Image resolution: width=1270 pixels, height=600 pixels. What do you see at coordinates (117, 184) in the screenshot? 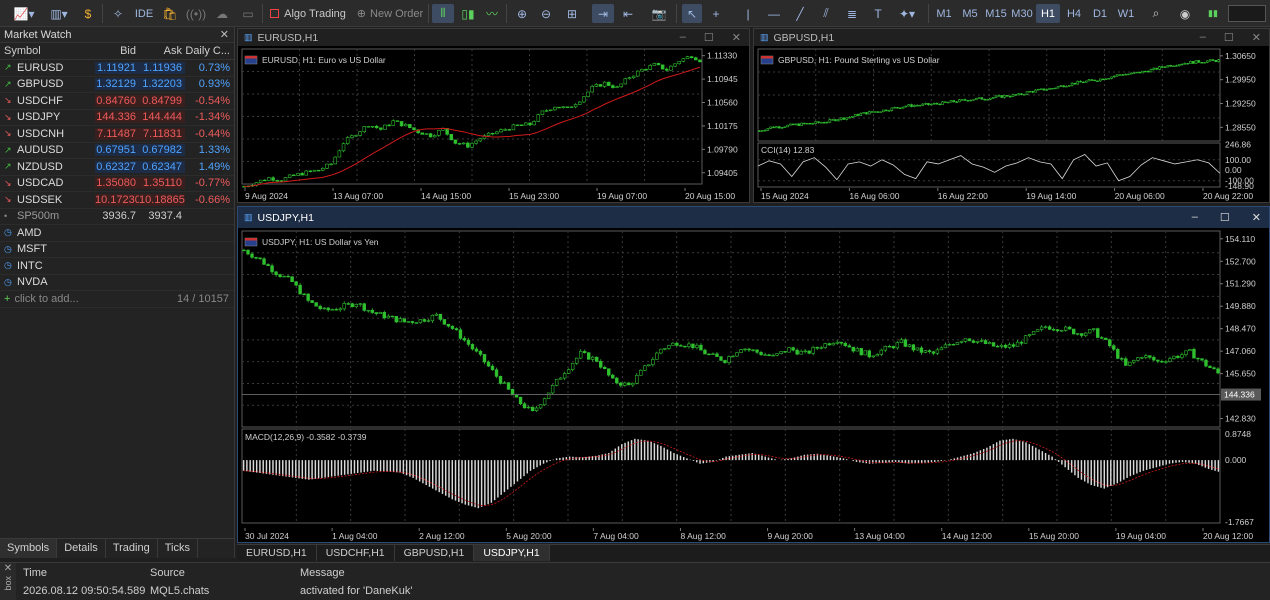
I see `market-watch-row: ↘ USDCAD 1.35080 1.35110 -0.77%` at bounding box center [117, 184].